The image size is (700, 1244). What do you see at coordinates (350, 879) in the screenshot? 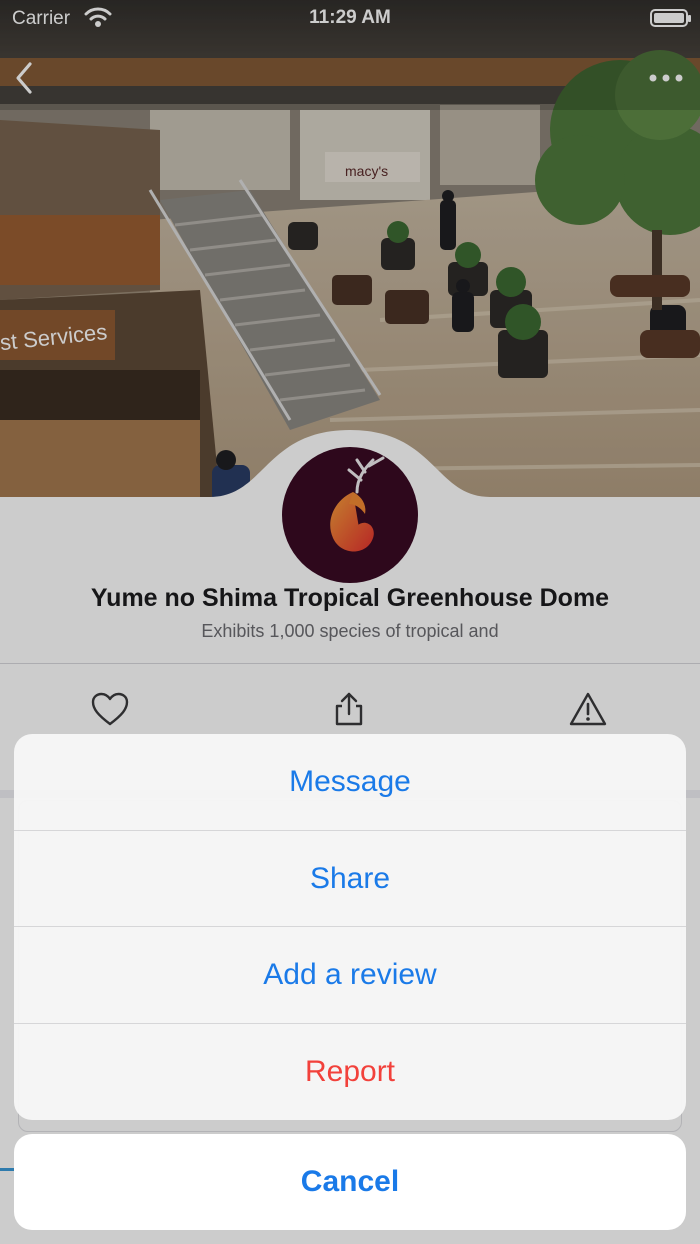
I see `share-option: Share` at bounding box center [350, 879].